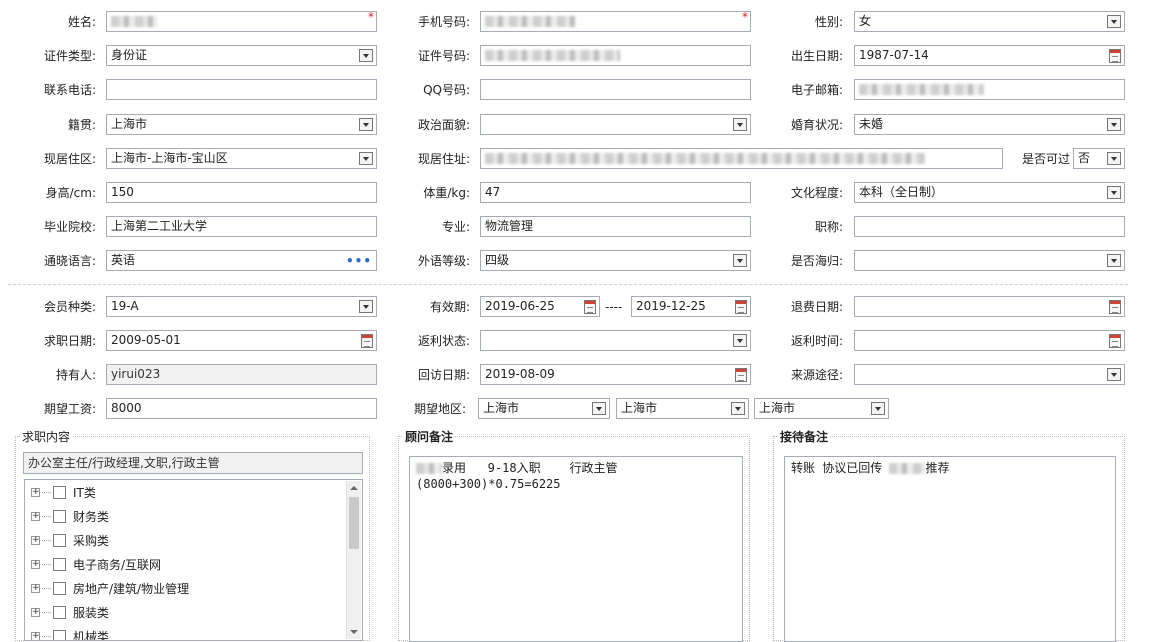 The height and width of the screenshot is (642, 1156). What do you see at coordinates (691, 306) in the screenshot?
I see `valid-to-input: 2019-12-25` at bounding box center [691, 306].